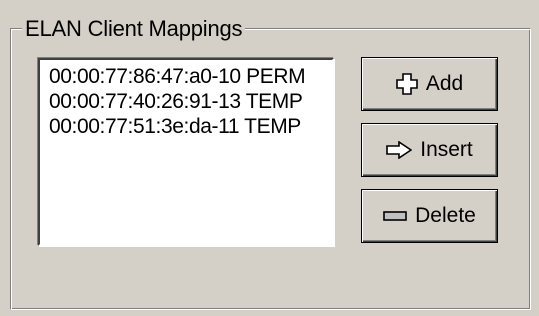 The image size is (539, 316). I want to click on group-title: ELAN Client Mappings, so click(134, 29).